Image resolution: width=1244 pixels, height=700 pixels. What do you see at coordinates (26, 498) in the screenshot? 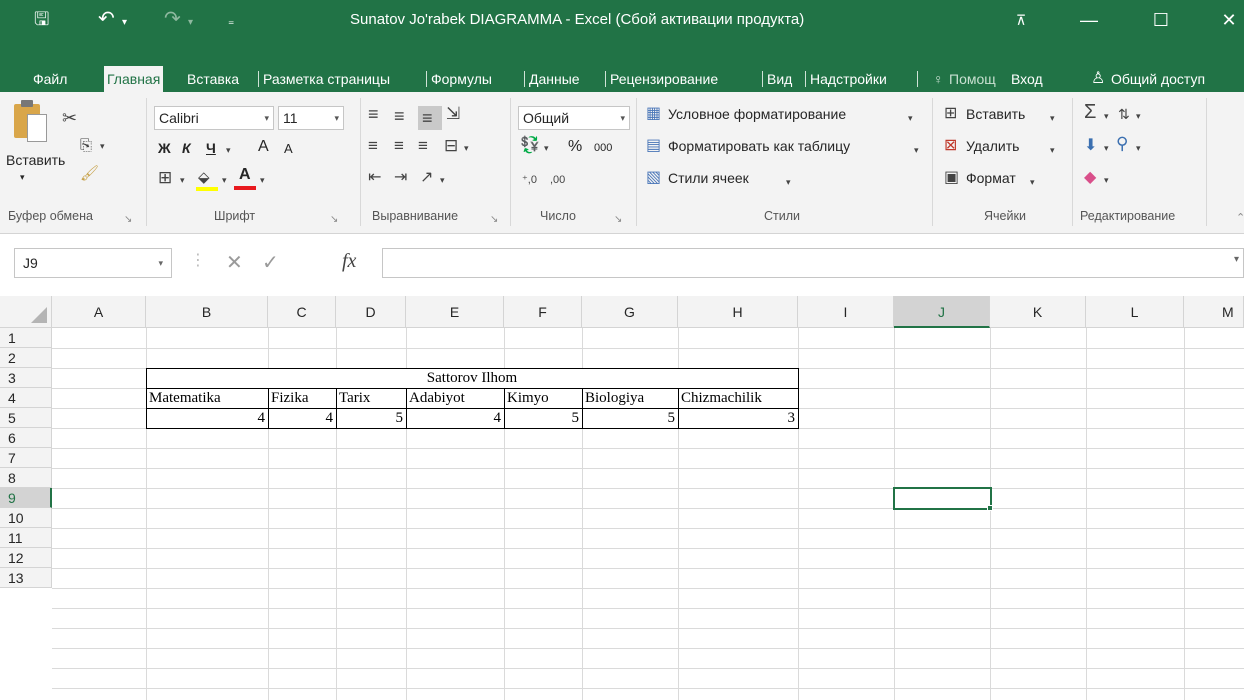
I see `row-header-selected: 9` at bounding box center [26, 498].